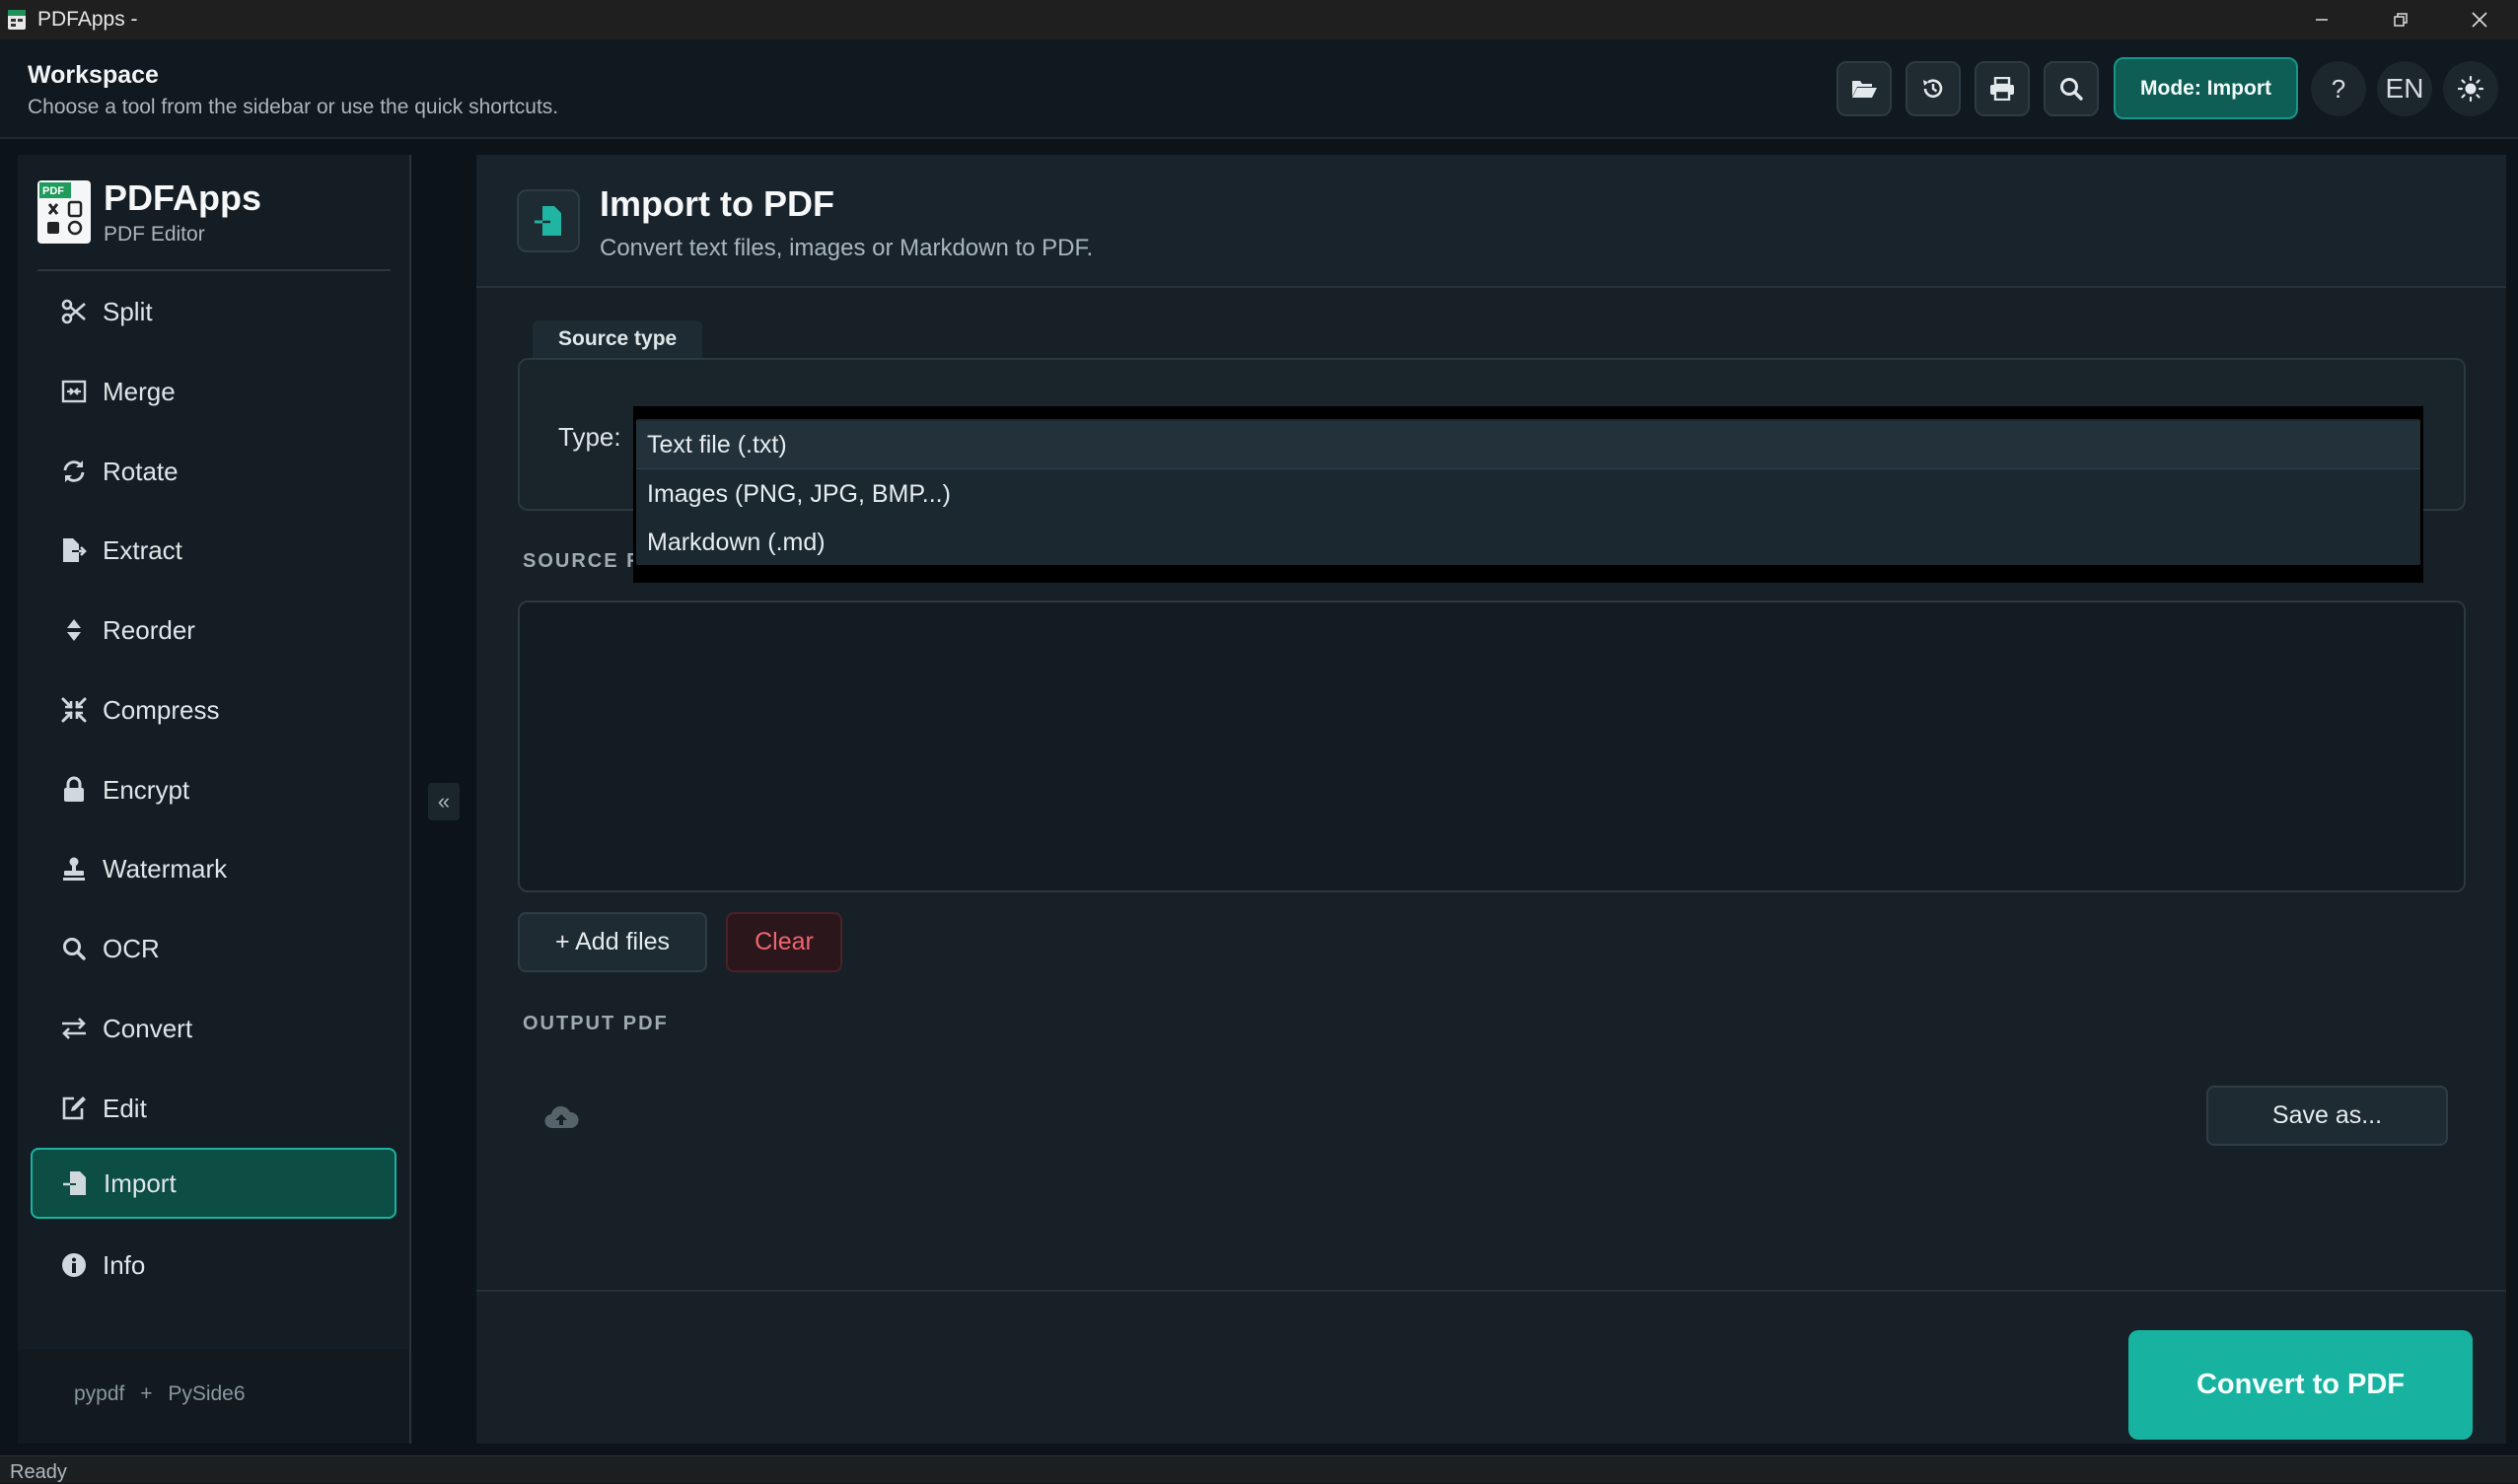 The height and width of the screenshot is (1484, 2518). What do you see at coordinates (183, 197) in the screenshot?
I see `brand-name: PDFApps` at bounding box center [183, 197].